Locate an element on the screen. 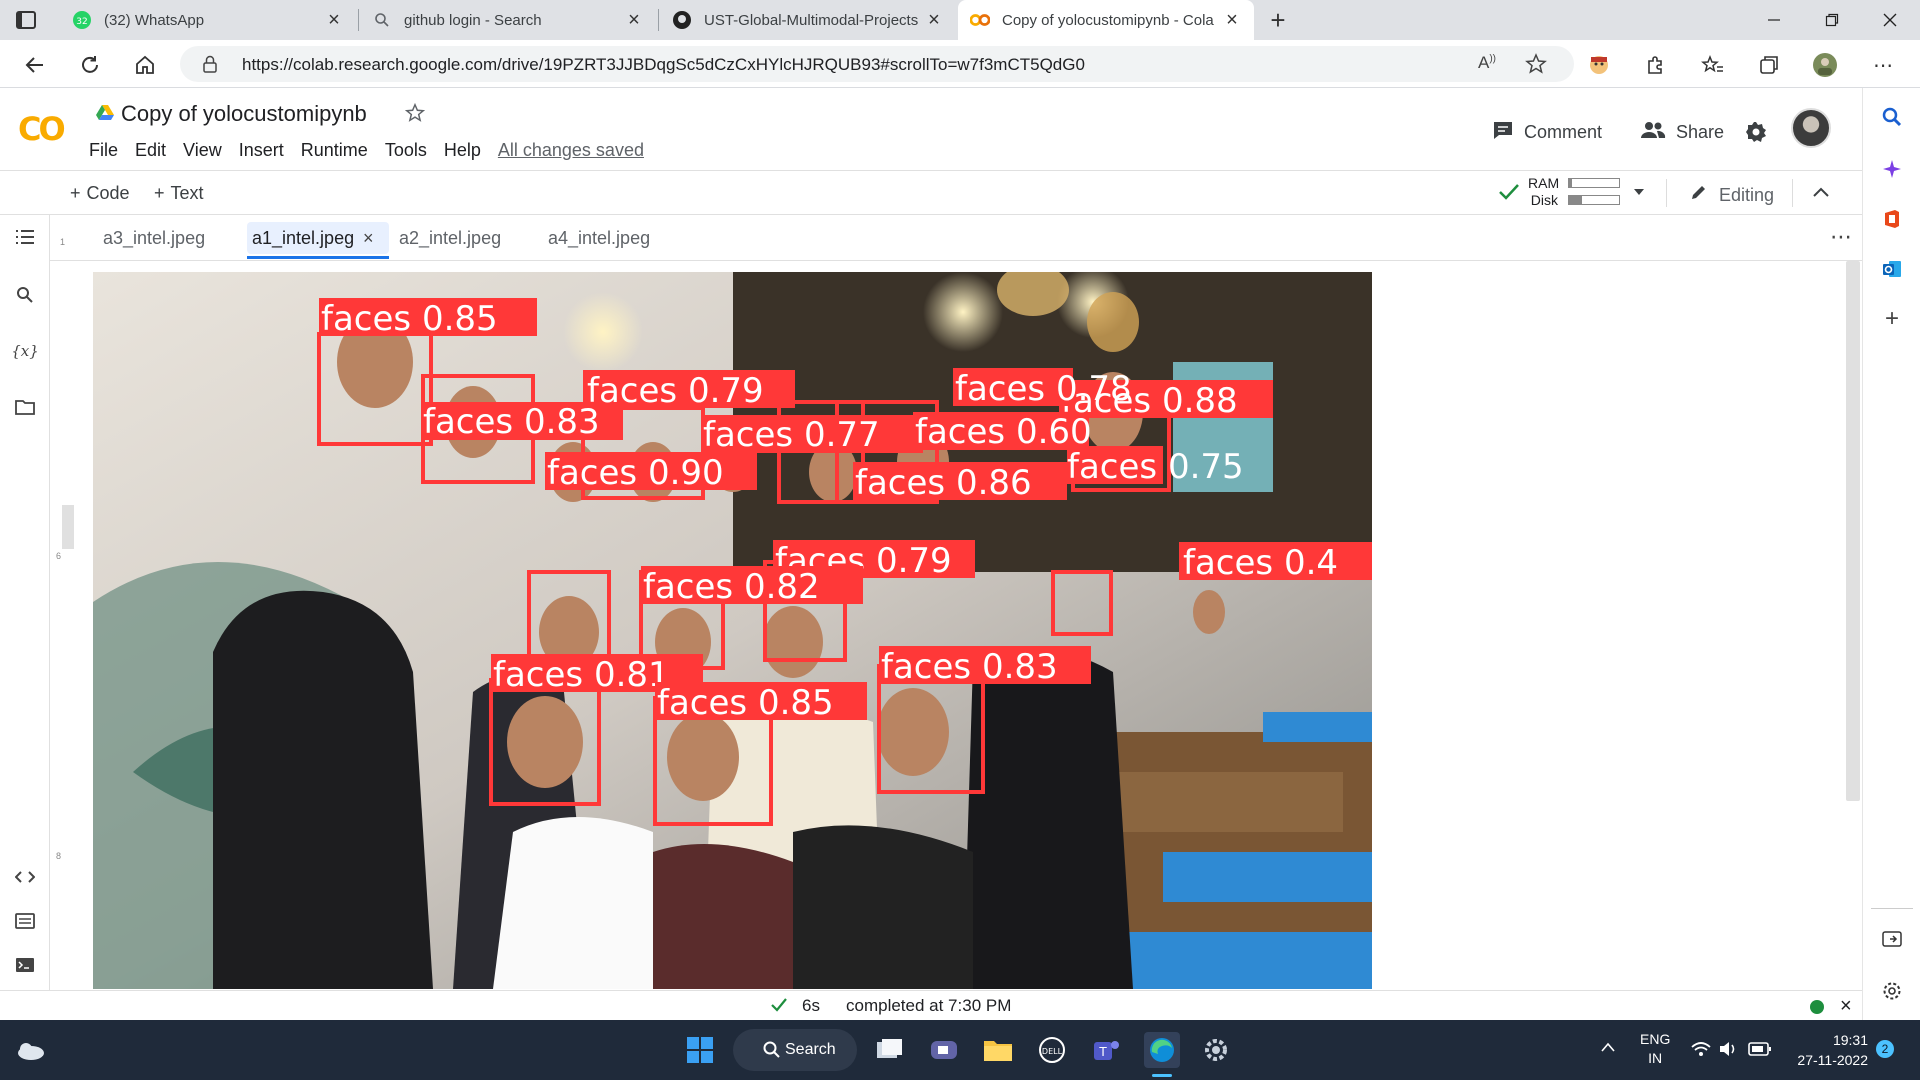 The width and height of the screenshot is (1920, 1080). resources-dropdown-icon is located at coordinates (1639, 194).